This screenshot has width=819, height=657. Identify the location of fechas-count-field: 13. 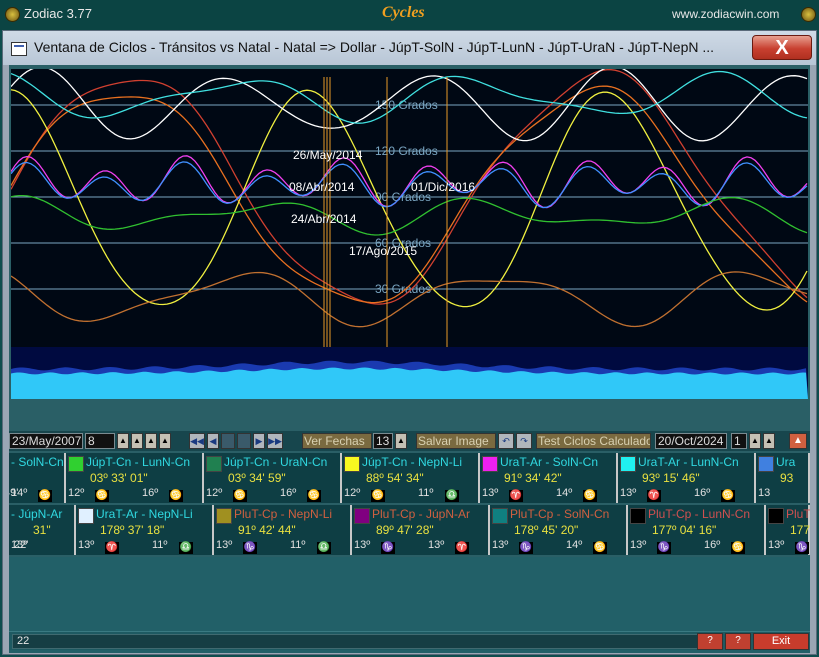
(383, 441).